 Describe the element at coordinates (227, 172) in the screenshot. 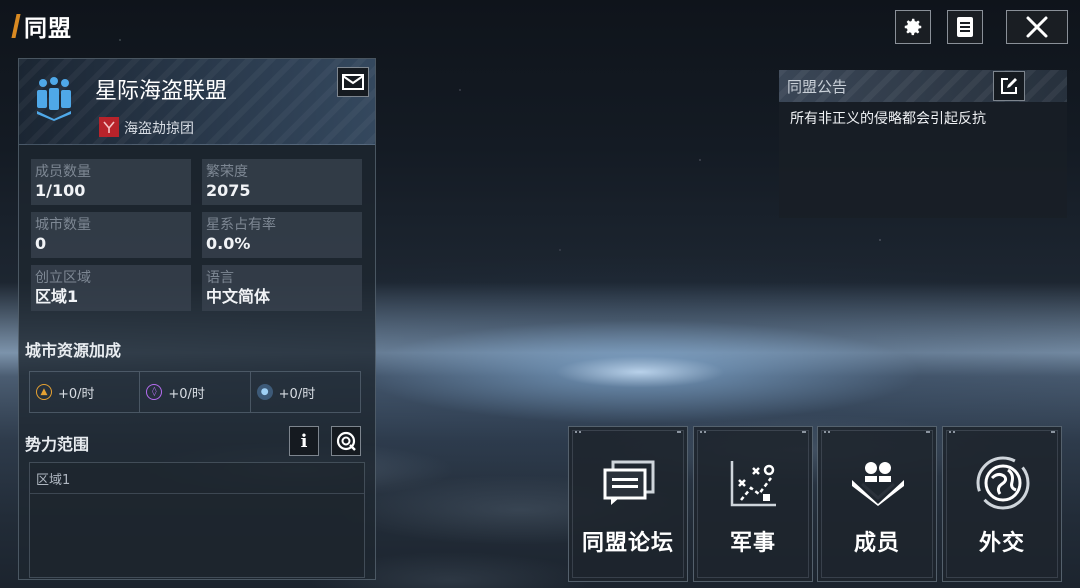

I see `stat-label: 繁荣度` at that location.